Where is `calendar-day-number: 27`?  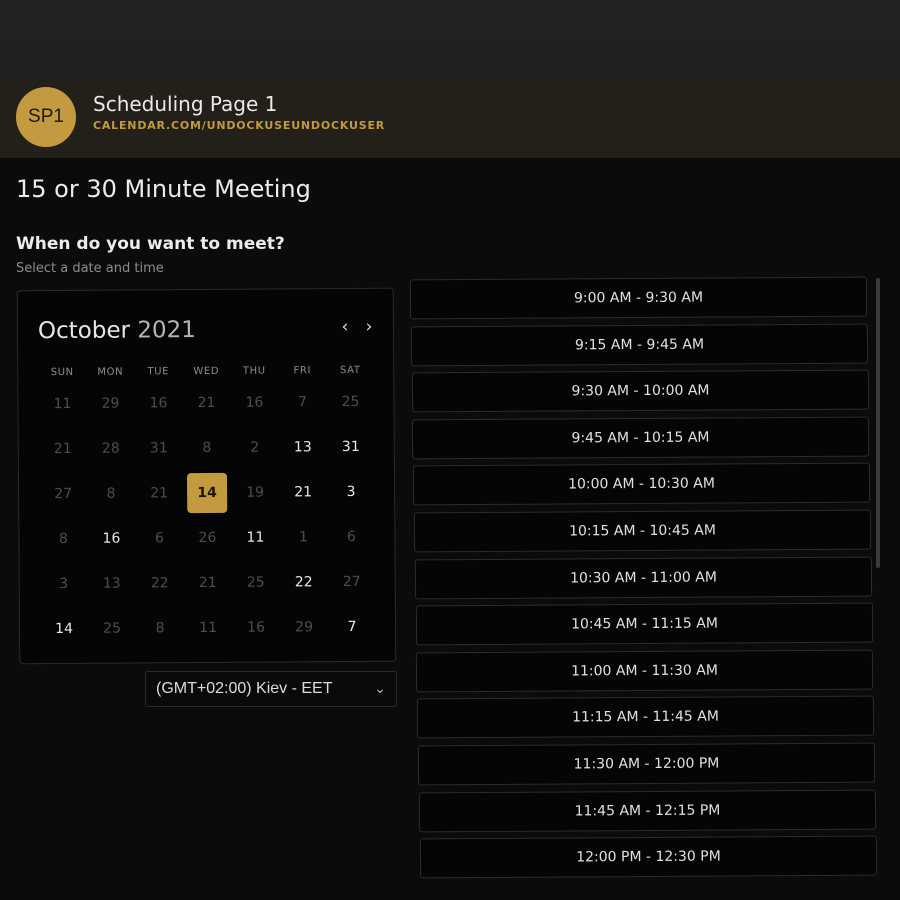 calendar-day-number: 27 is located at coordinates (63, 493).